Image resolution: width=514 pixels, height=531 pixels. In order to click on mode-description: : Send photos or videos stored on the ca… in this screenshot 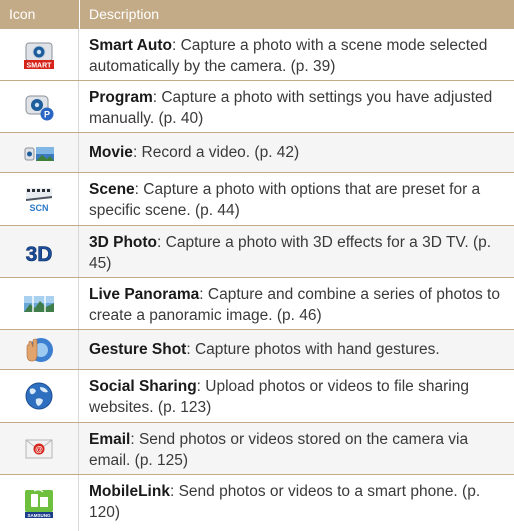, I will do `click(279, 450)`.